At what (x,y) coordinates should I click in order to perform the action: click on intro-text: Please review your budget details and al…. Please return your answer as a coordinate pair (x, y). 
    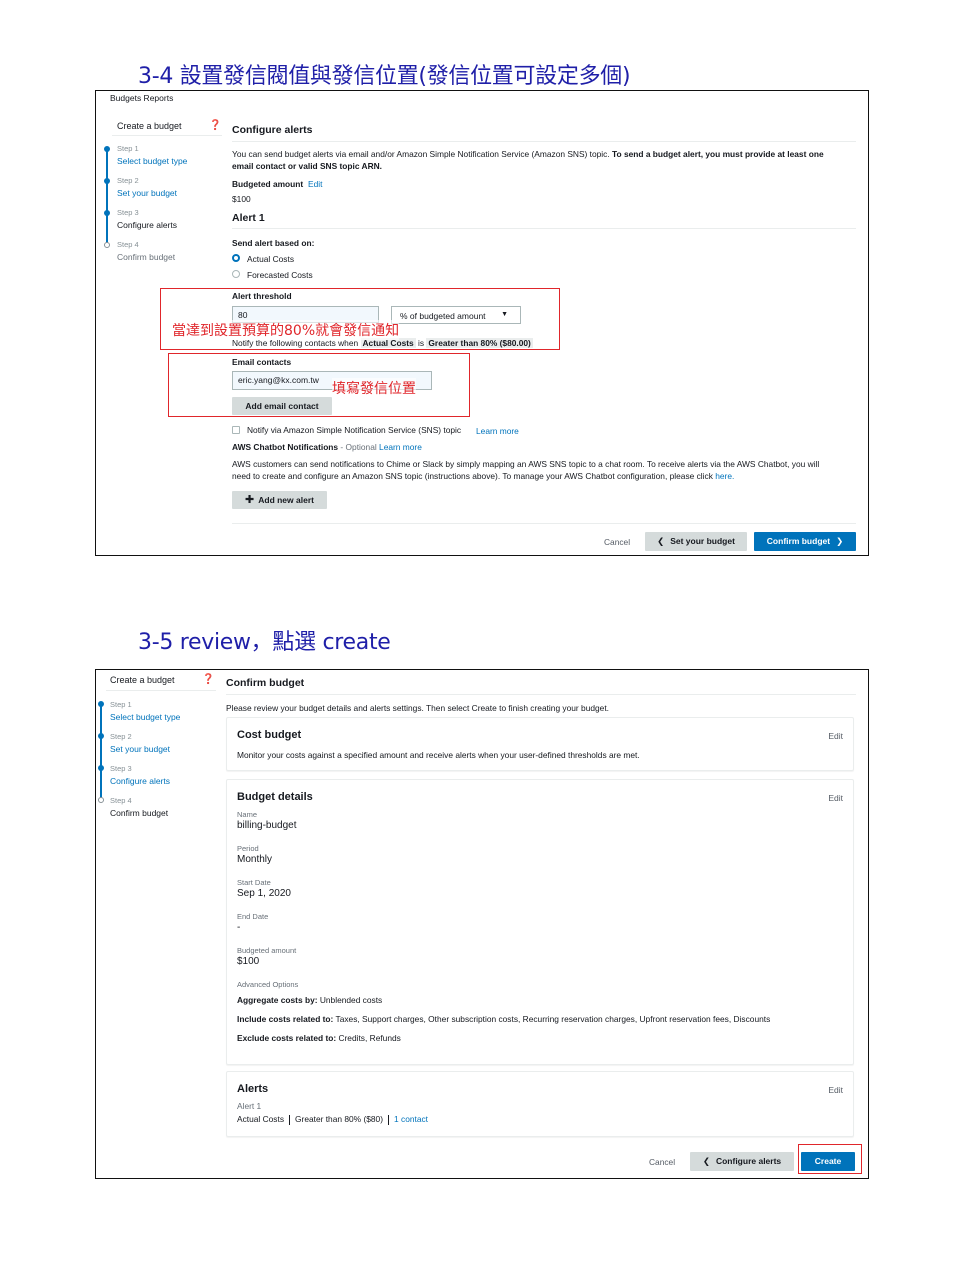
    Looking at the image, I should click on (417, 708).